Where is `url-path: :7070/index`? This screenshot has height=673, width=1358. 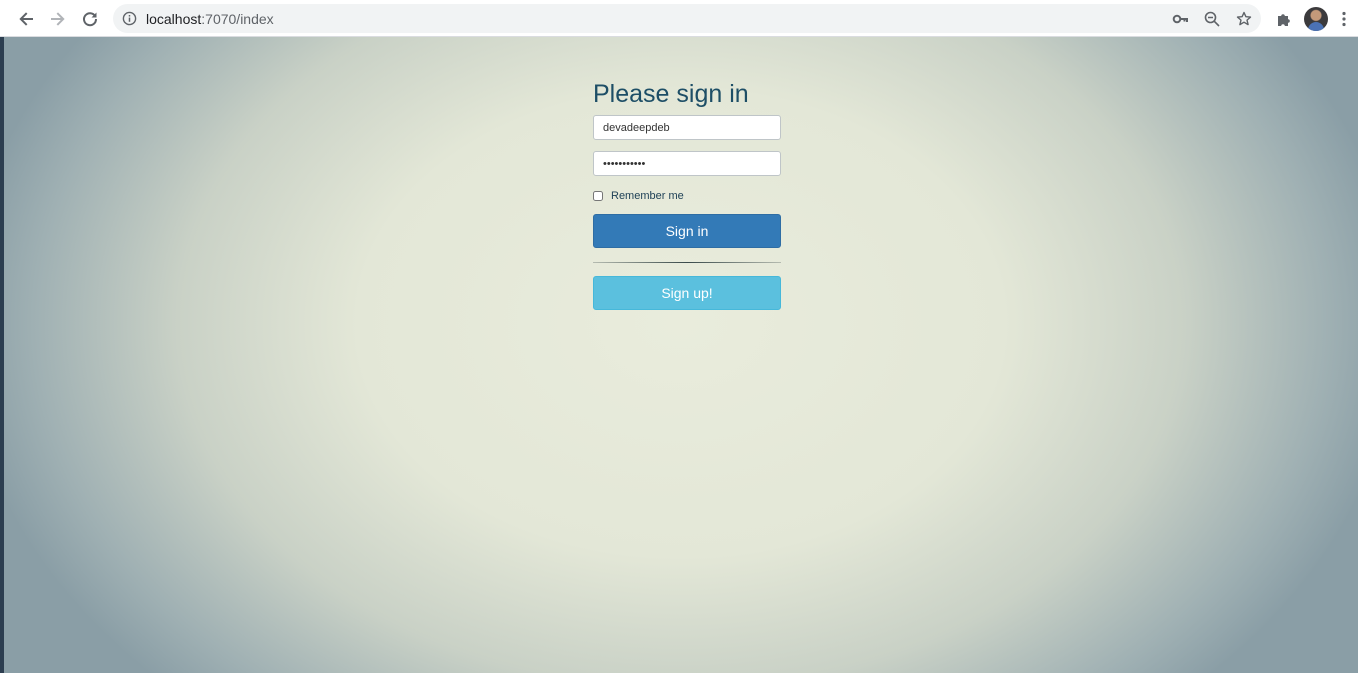 url-path: :7070/index is located at coordinates (237, 19).